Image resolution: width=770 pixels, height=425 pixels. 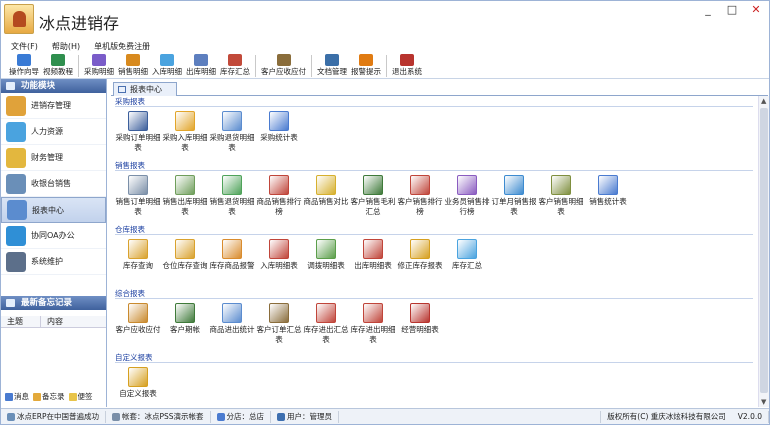 I want to click on scroll-down-icon: ▼, so click(x=763, y=402).